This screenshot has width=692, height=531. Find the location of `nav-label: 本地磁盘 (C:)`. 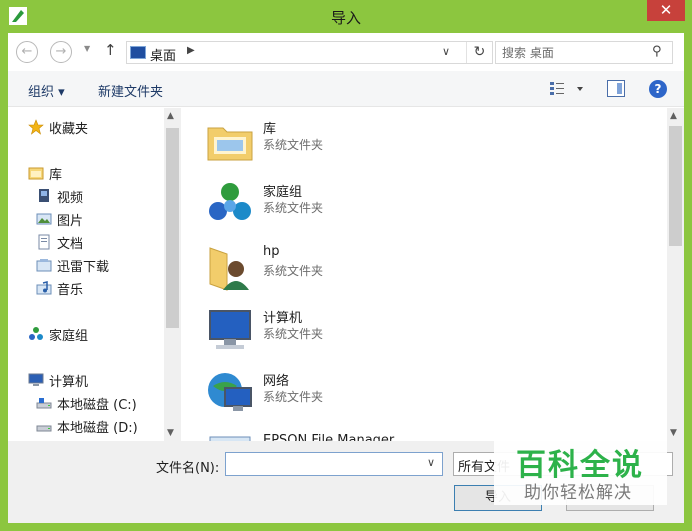

nav-label: 本地磁盘 (C:) is located at coordinates (97, 405).